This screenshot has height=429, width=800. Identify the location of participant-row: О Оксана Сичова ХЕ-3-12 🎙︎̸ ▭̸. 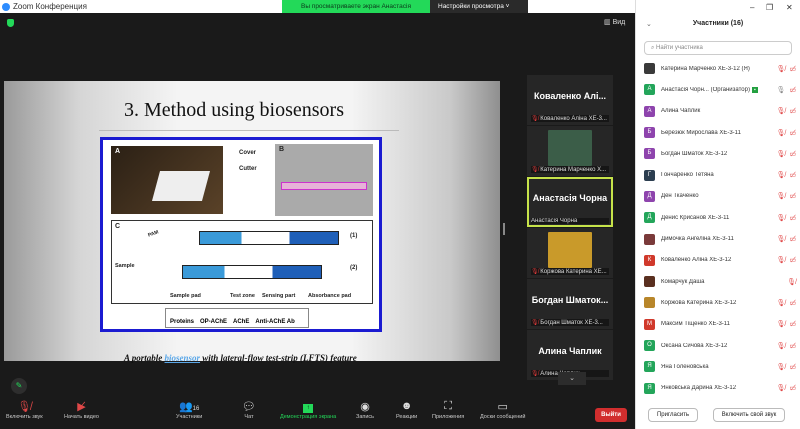
(720, 345).